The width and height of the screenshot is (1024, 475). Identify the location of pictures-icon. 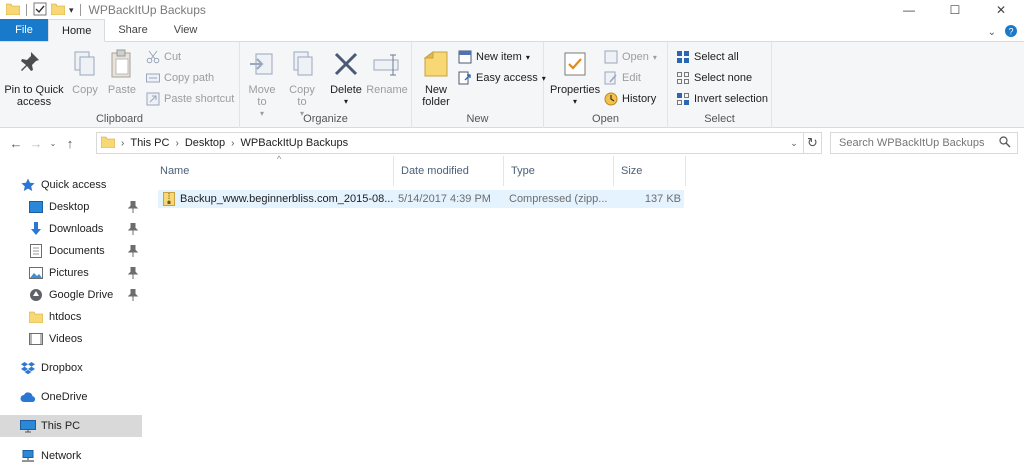
(36, 273).